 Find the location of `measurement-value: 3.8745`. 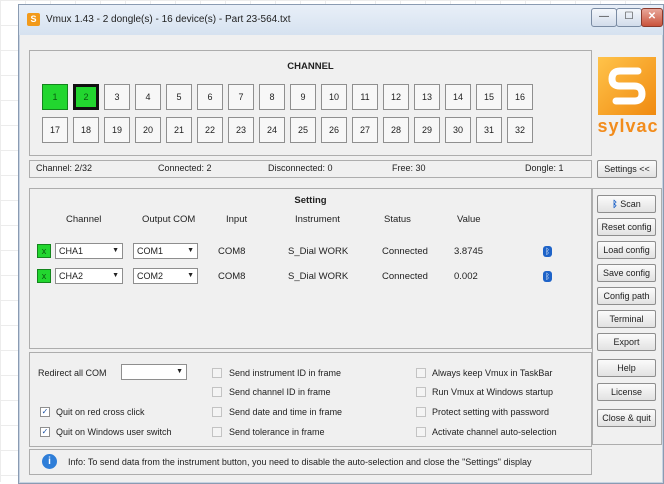

measurement-value: 3.8745 is located at coordinates (469, 251).